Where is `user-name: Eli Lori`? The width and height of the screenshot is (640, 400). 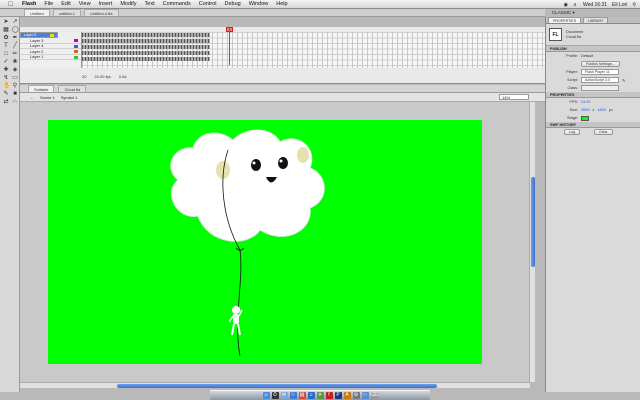
user-name: Eli Lori is located at coordinates (619, 5).